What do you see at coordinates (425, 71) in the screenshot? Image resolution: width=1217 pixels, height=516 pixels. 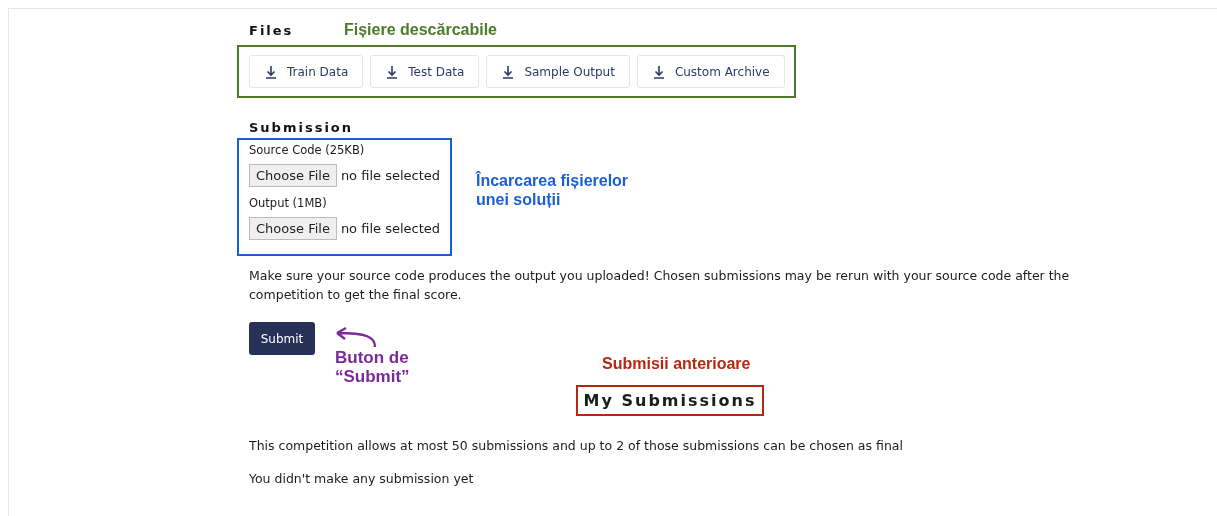 I see `download-button: Test Data` at bounding box center [425, 71].